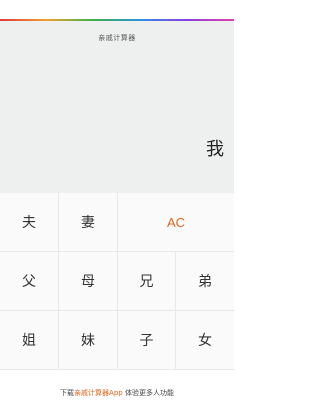  Describe the element at coordinates (29, 222) in the screenshot. I see `key-husband: 夫` at that location.